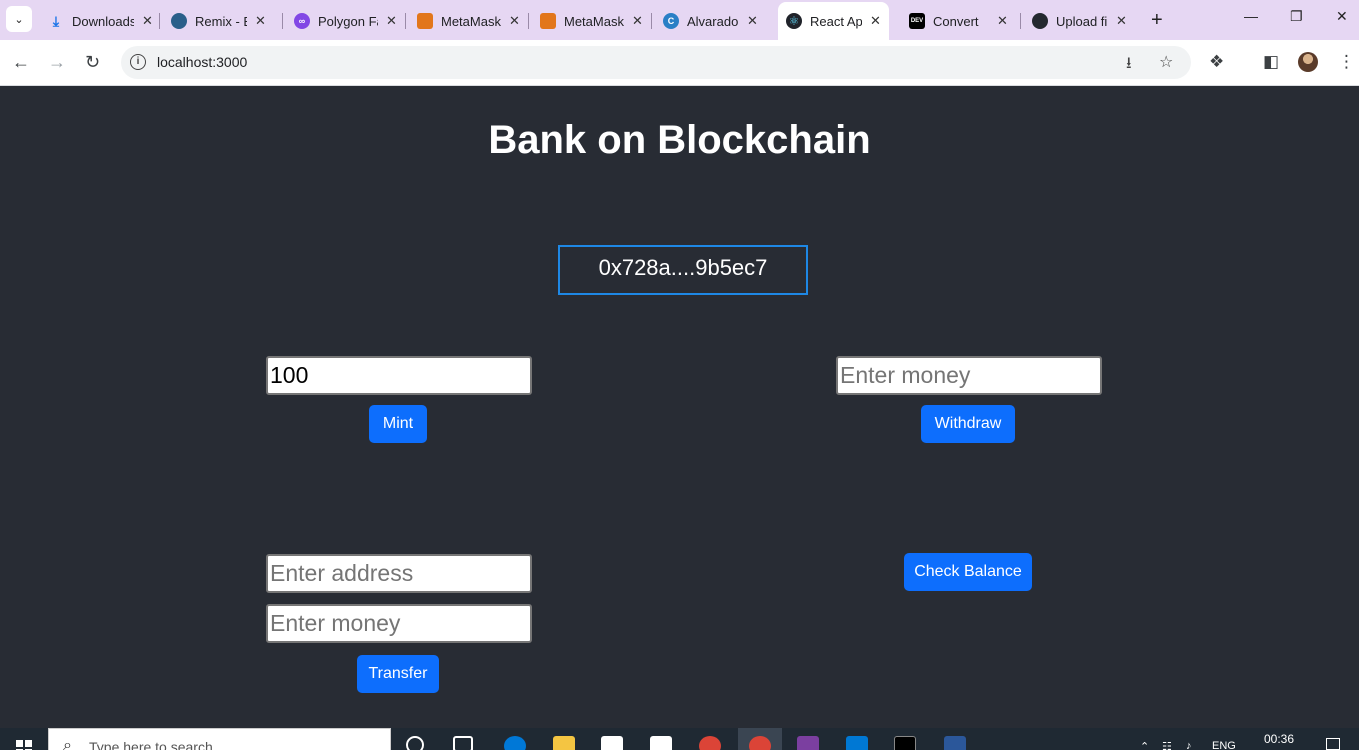 This screenshot has width=1359, height=750. What do you see at coordinates (1189, 745) in the screenshot?
I see `volume-icon: ♪` at bounding box center [1189, 745].